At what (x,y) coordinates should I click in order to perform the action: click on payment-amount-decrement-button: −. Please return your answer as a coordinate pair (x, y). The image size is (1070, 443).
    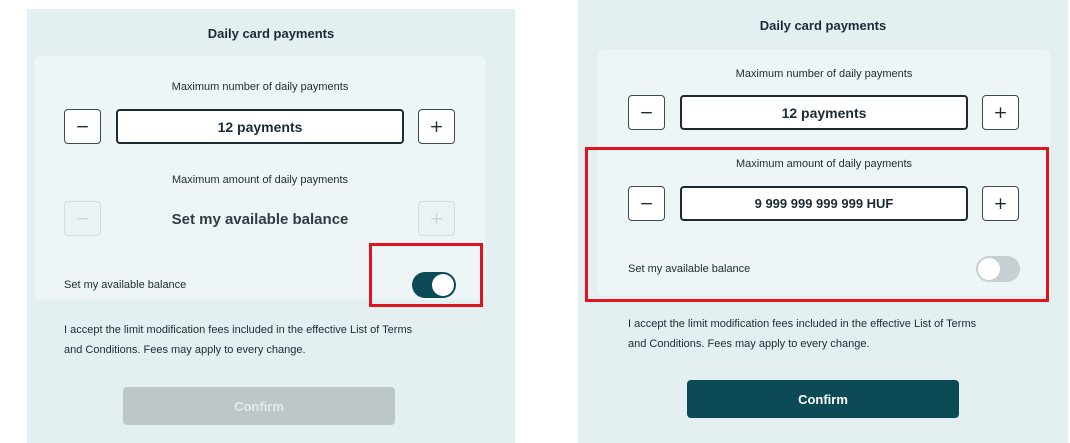
    Looking at the image, I should click on (82, 218).